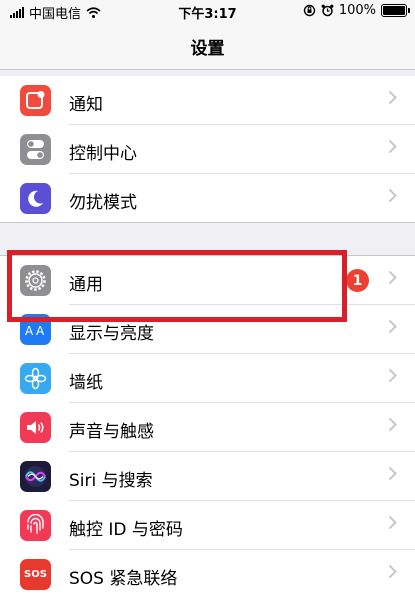 This screenshot has height=604, width=415. I want to click on status-right: 100%, so click(356, 10).